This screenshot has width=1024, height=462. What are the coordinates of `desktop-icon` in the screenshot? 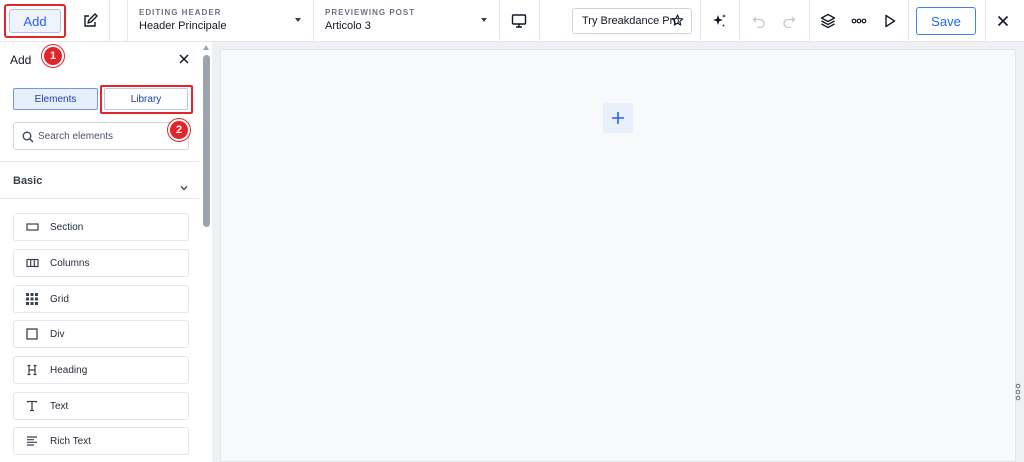 It's located at (519, 21).